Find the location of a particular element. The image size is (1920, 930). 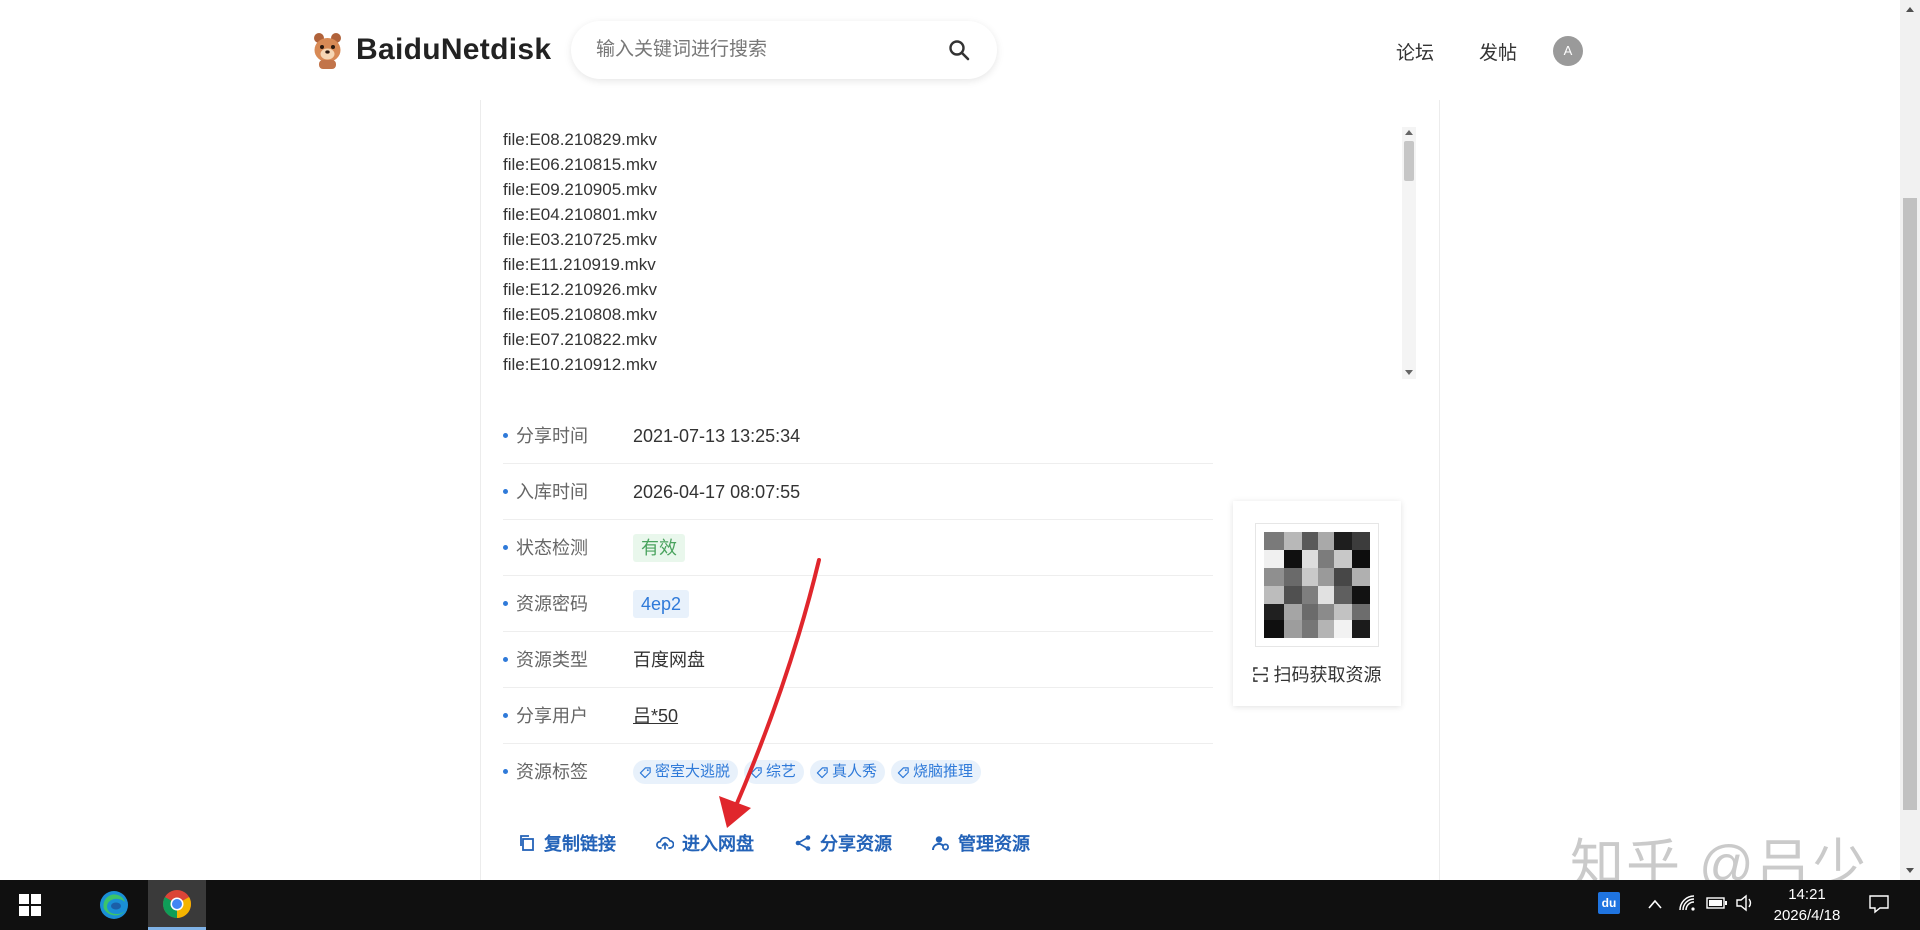

tag-item: 真人秀 is located at coordinates (848, 772).